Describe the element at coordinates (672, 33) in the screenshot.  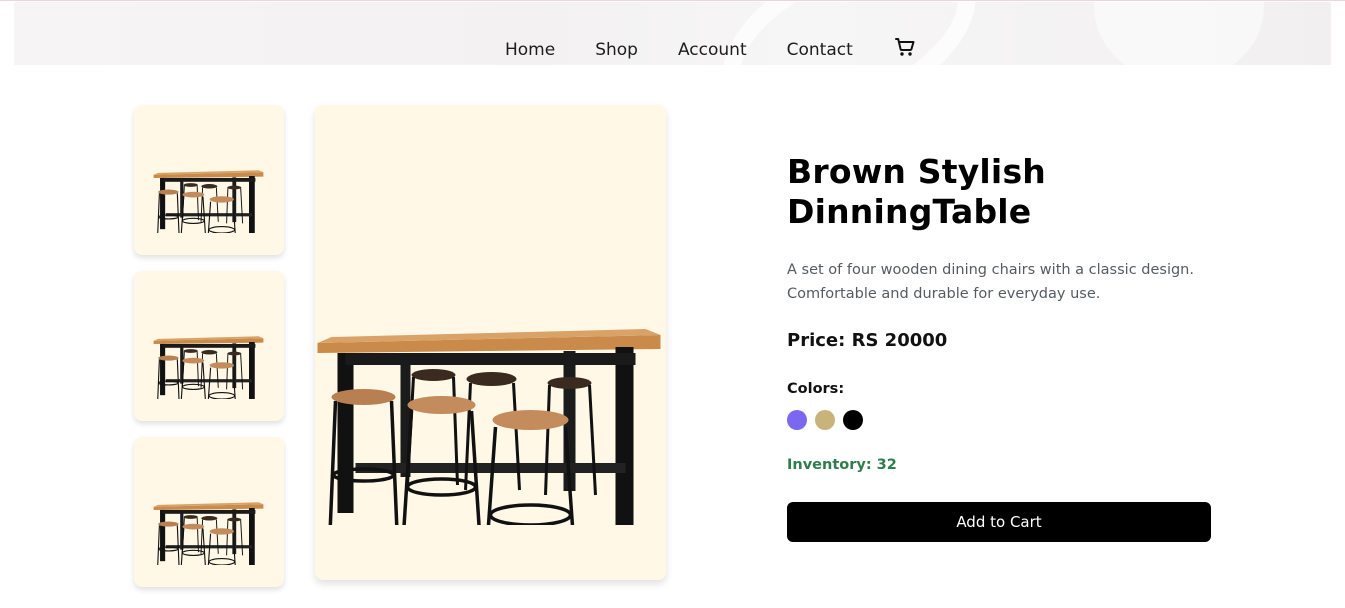
I see `navbar: Home Shop Account Contact` at that location.